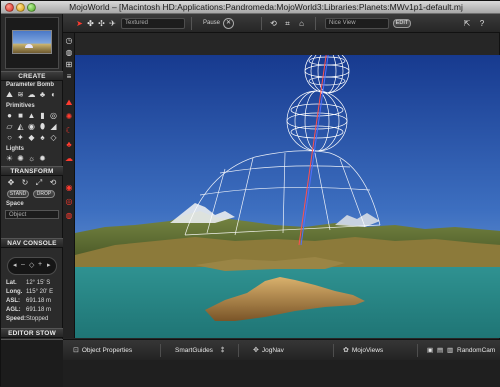 This screenshot has height=387, width=500. What do you see at coordinates (69, 131) in the screenshot?
I see `moon-tool-icon: ☾` at bounding box center [69, 131].